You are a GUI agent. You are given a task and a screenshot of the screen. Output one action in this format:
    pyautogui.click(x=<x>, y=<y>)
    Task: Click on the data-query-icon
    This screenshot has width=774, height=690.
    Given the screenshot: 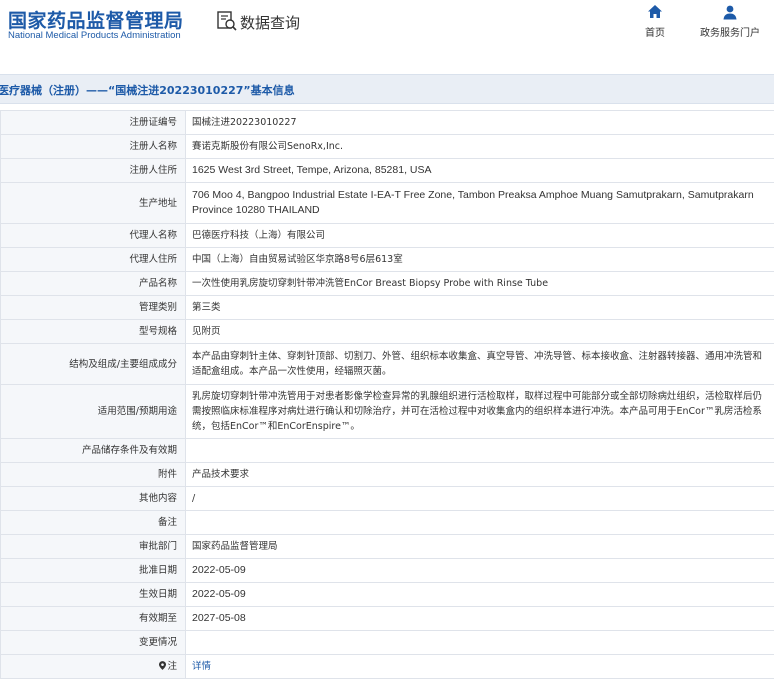 What is the action you would take?
    pyautogui.click(x=227, y=21)
    